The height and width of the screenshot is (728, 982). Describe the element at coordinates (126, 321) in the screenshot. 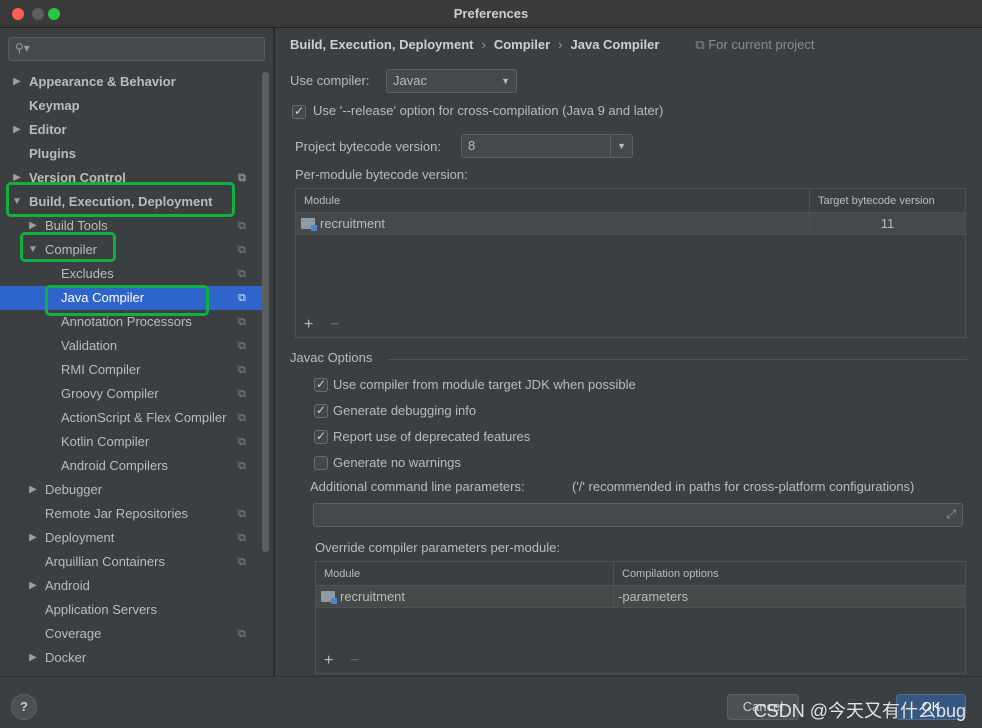

I see `sidebar-item-label: Annotation Processors` at that location.